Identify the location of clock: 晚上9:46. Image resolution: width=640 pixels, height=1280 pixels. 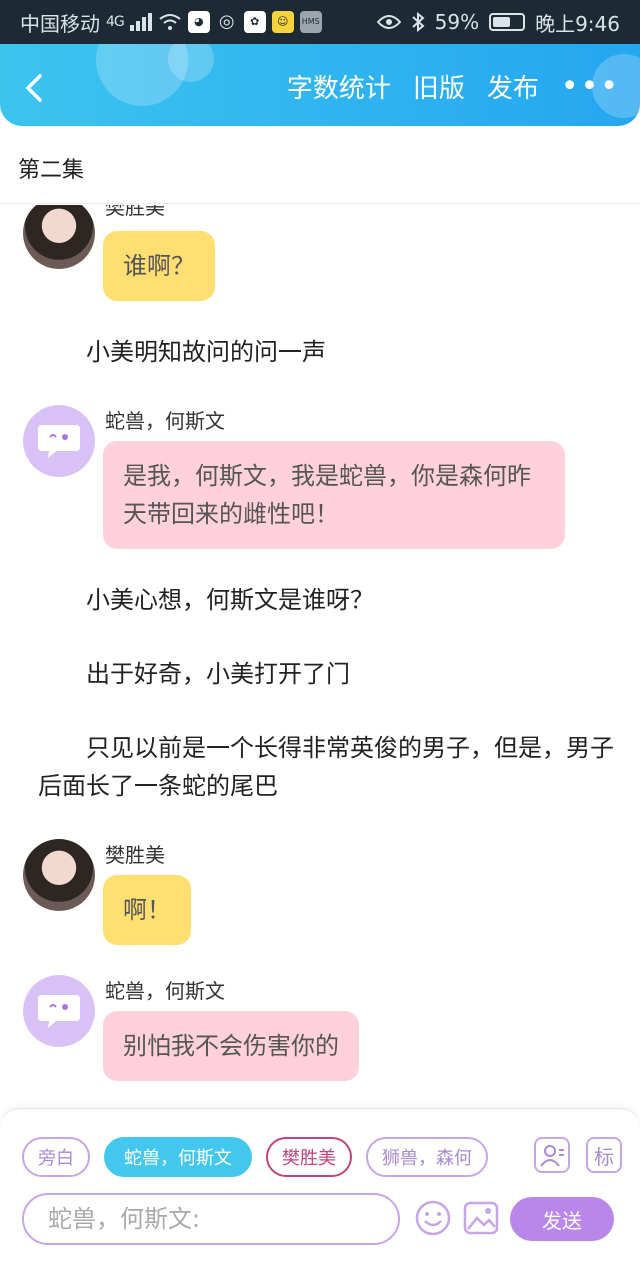
(577, 23).